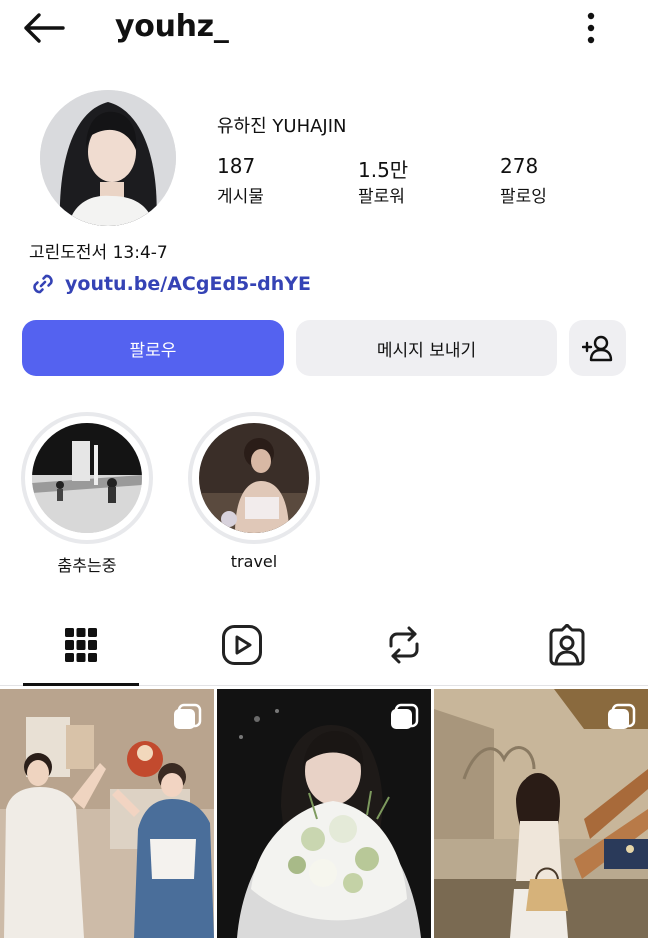 The image size is (648, 938). Describe the element at coordinates (523, 180) in the screenshot. I see `following-stat: 278 팔로잉` at that location.